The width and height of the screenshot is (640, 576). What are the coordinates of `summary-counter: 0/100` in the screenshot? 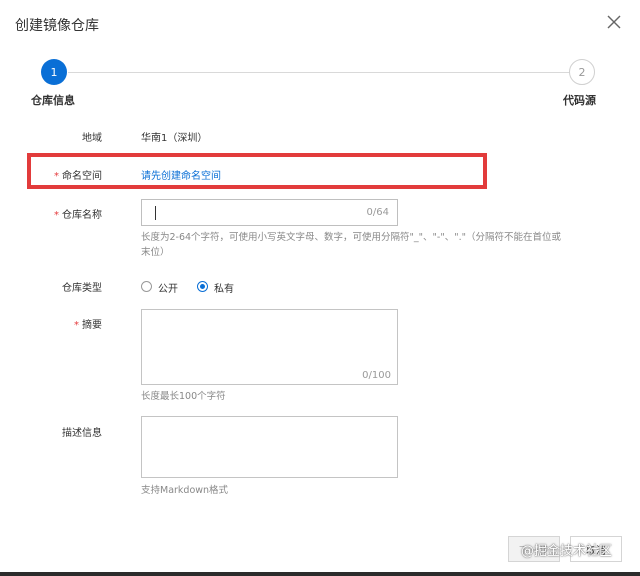 It's located at (376, 375).